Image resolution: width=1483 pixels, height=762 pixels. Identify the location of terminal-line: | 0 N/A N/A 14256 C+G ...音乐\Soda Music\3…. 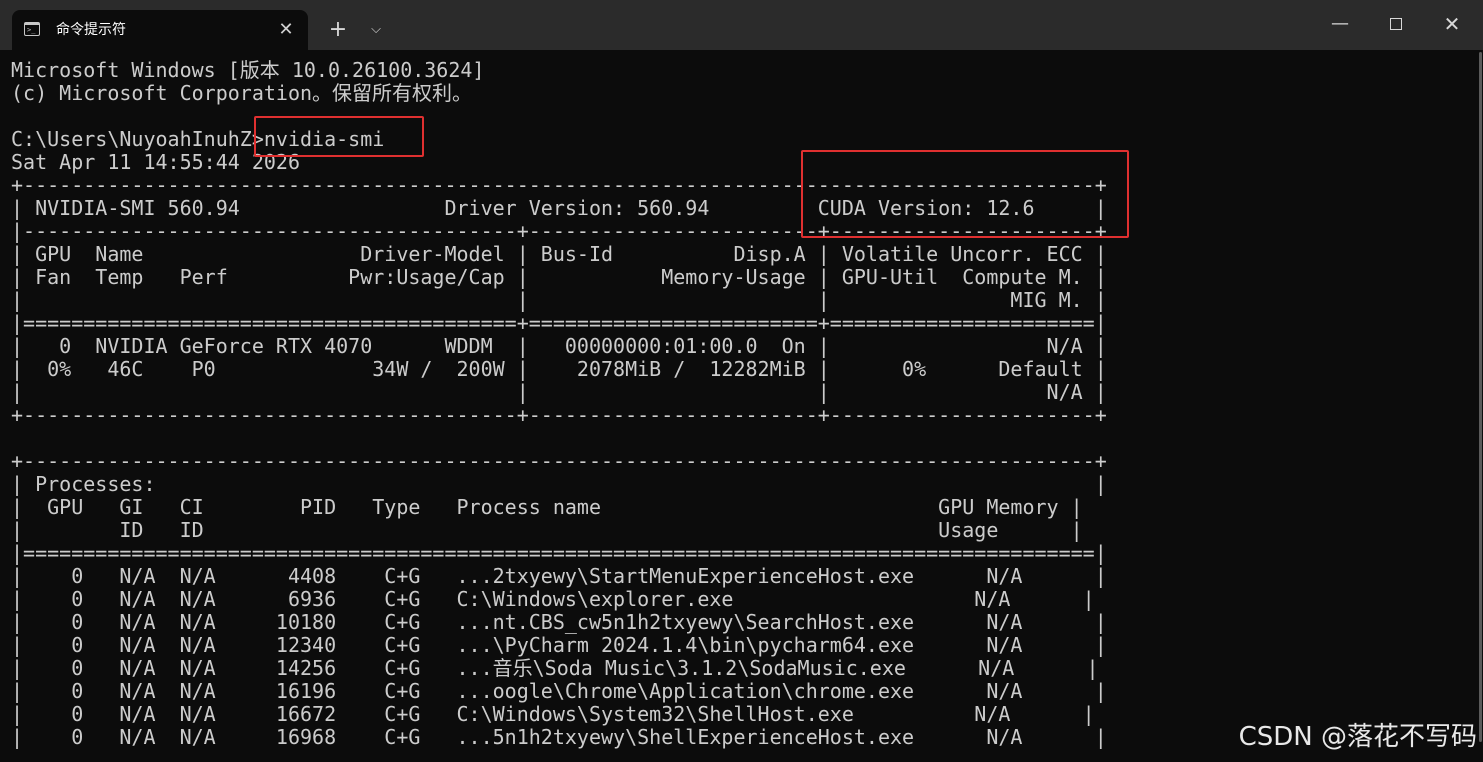
(555, 668).